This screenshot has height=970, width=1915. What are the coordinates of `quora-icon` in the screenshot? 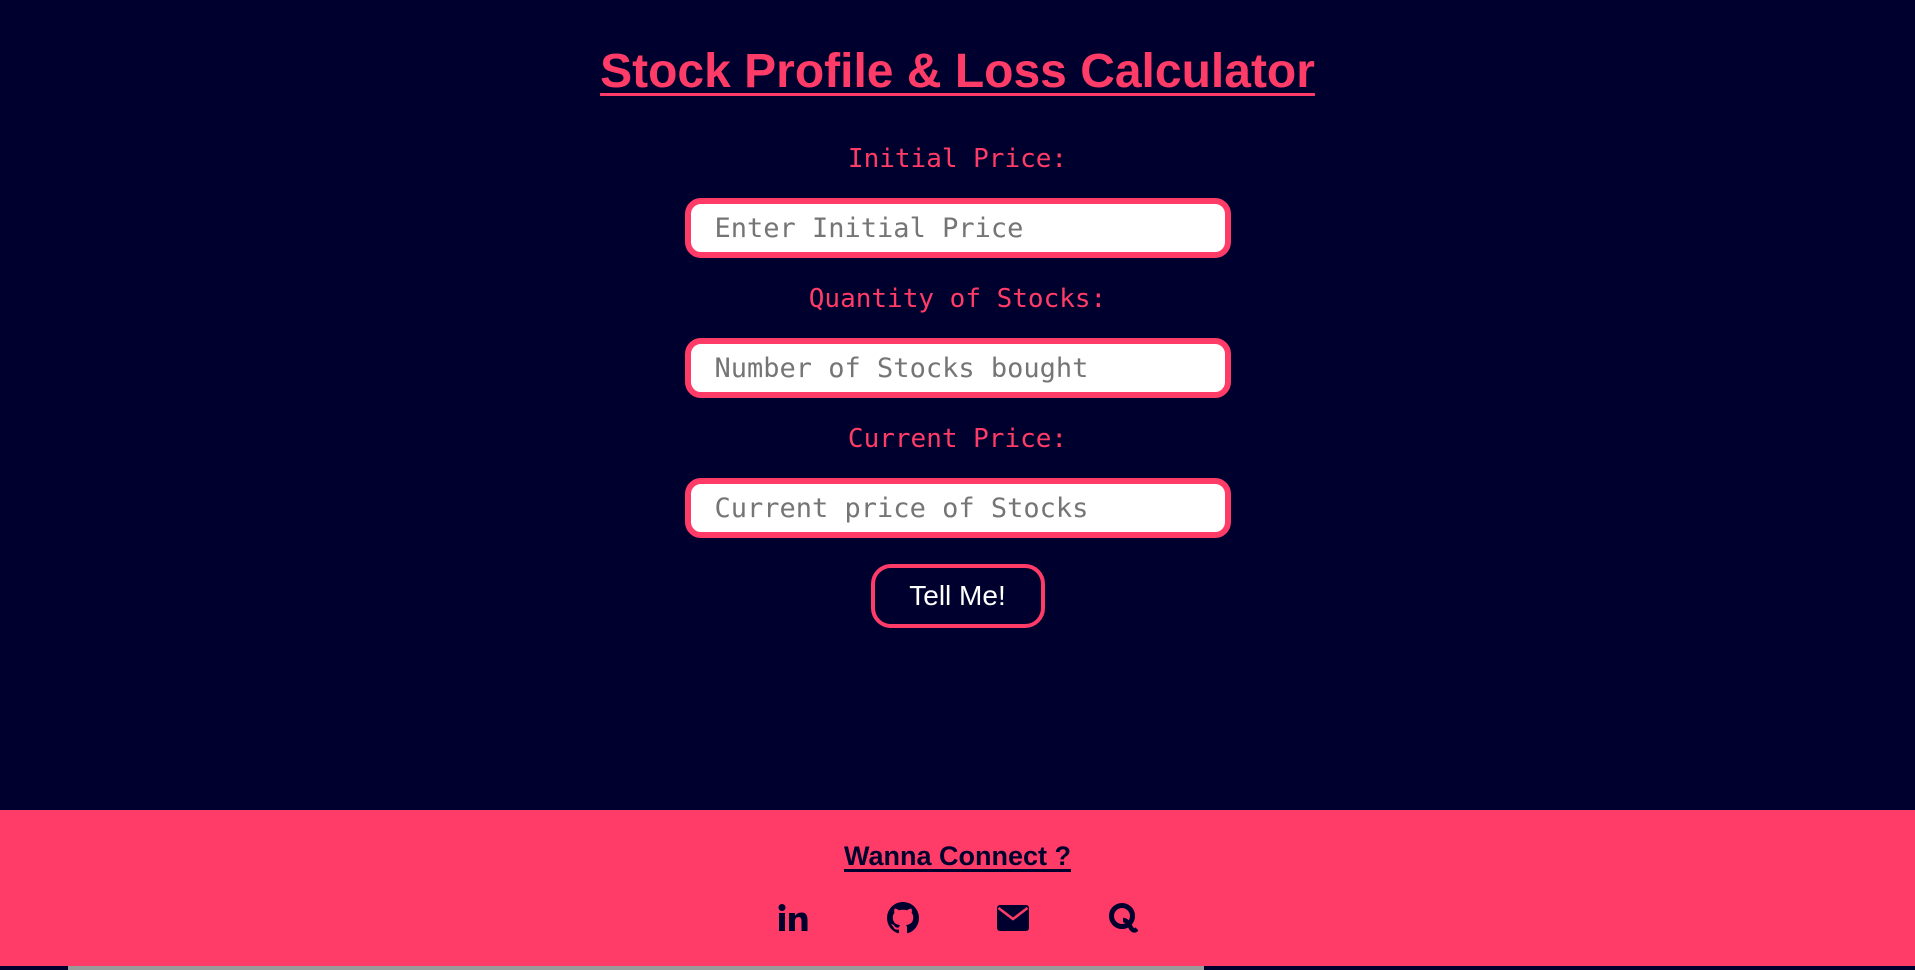 It's located at (1123, 918).